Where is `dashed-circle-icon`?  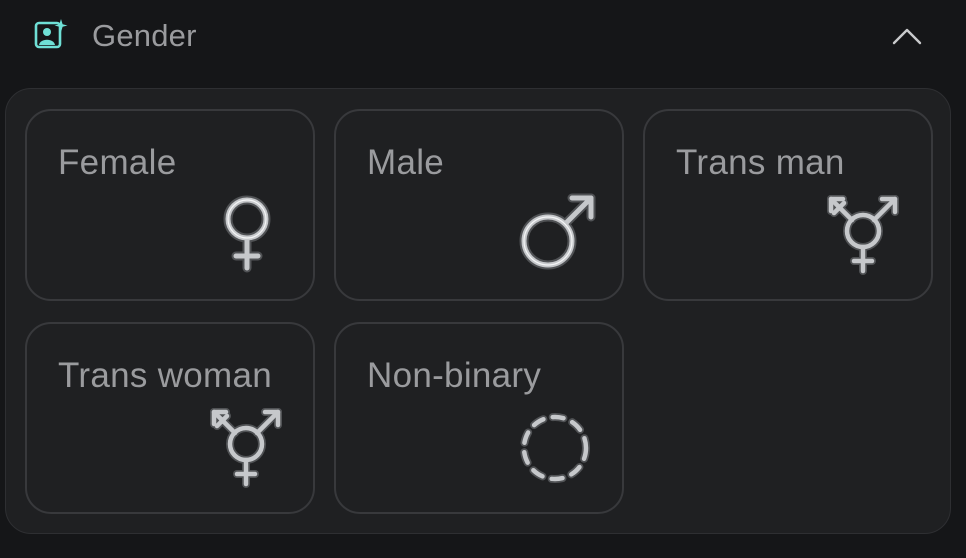 dashed-circle-icon is located at coordinates (555, 448).